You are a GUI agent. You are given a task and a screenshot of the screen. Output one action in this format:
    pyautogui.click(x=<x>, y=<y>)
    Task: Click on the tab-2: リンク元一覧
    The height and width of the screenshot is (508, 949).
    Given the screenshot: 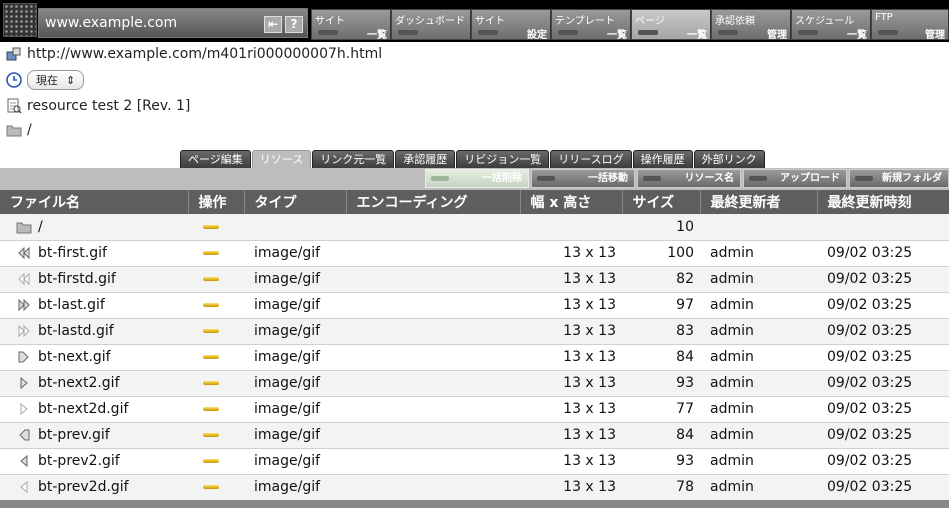 What is the action you would take?
    pyautogui.click(x=353, y=159)
    